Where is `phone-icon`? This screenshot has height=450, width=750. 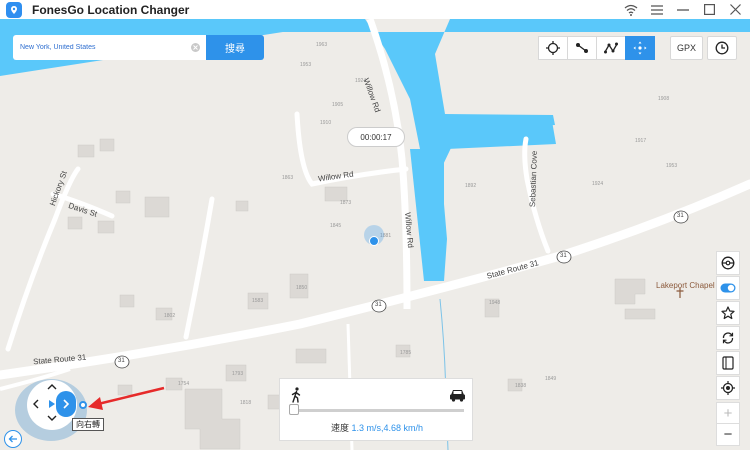 phone-icon is located at coordinates (728, 363).